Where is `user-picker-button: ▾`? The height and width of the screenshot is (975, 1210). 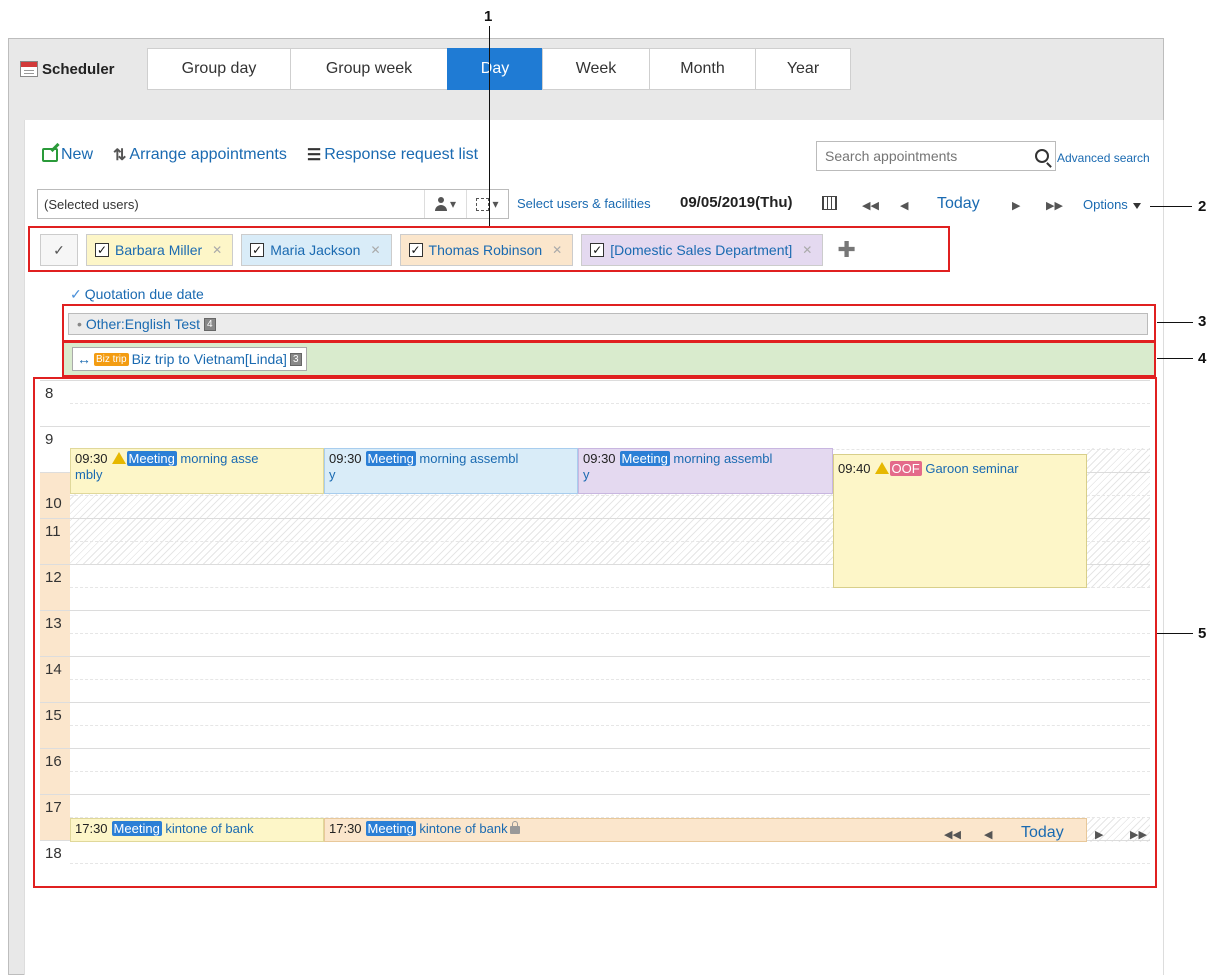
user-picker-button: ▾ is located at coordinates (445, 204).